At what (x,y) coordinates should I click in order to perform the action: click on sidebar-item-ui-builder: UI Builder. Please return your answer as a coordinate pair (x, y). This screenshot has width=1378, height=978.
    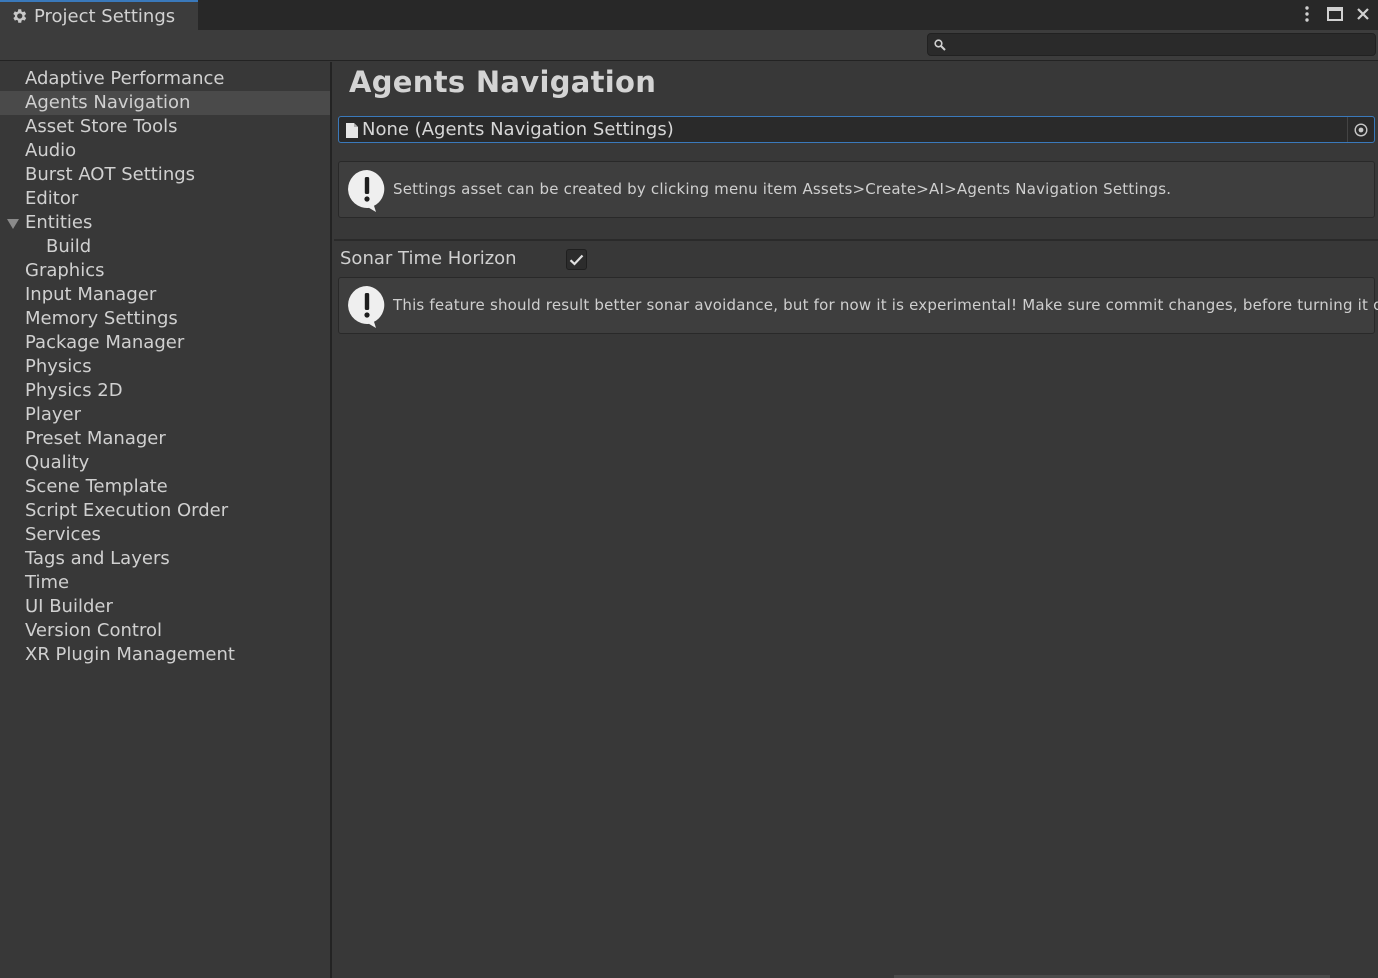
    Looking at the image, I should click on (165, 607).